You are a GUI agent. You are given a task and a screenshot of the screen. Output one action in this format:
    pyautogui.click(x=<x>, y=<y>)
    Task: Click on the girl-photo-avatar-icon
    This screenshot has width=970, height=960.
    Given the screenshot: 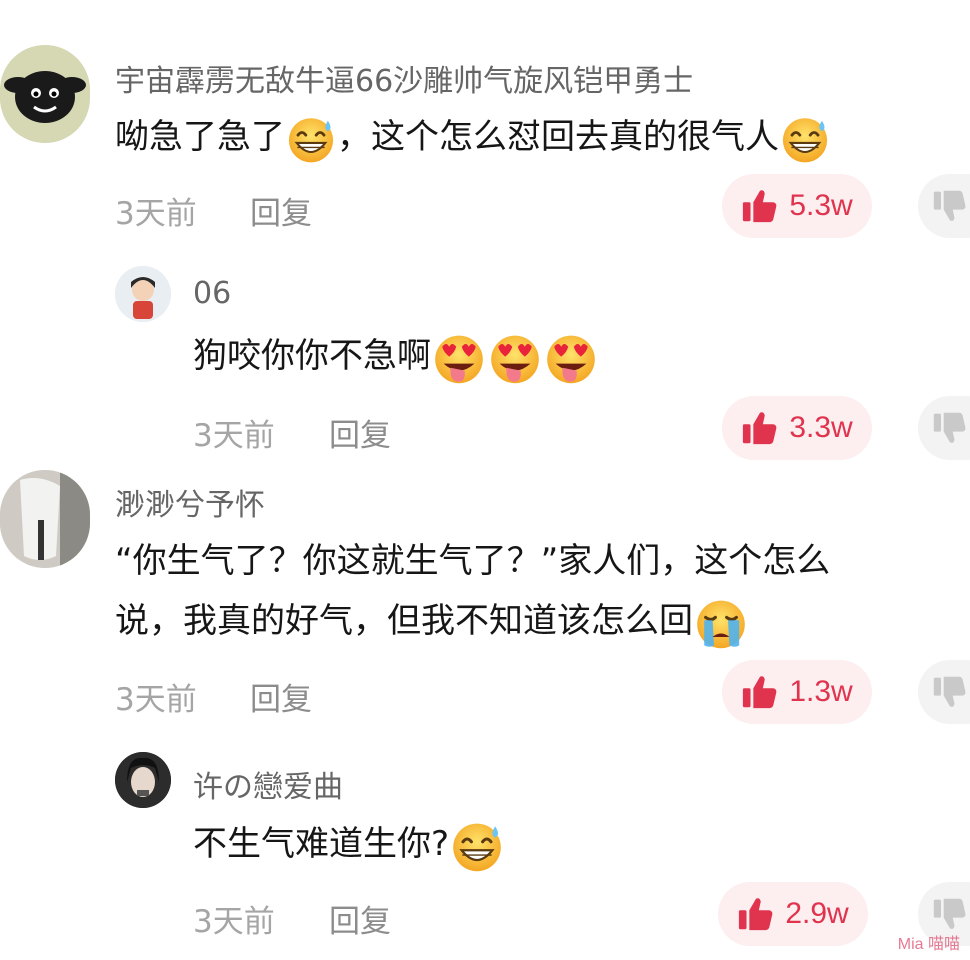 What is the action you would take?
    pyautogui.click(x=143, y=780)
    